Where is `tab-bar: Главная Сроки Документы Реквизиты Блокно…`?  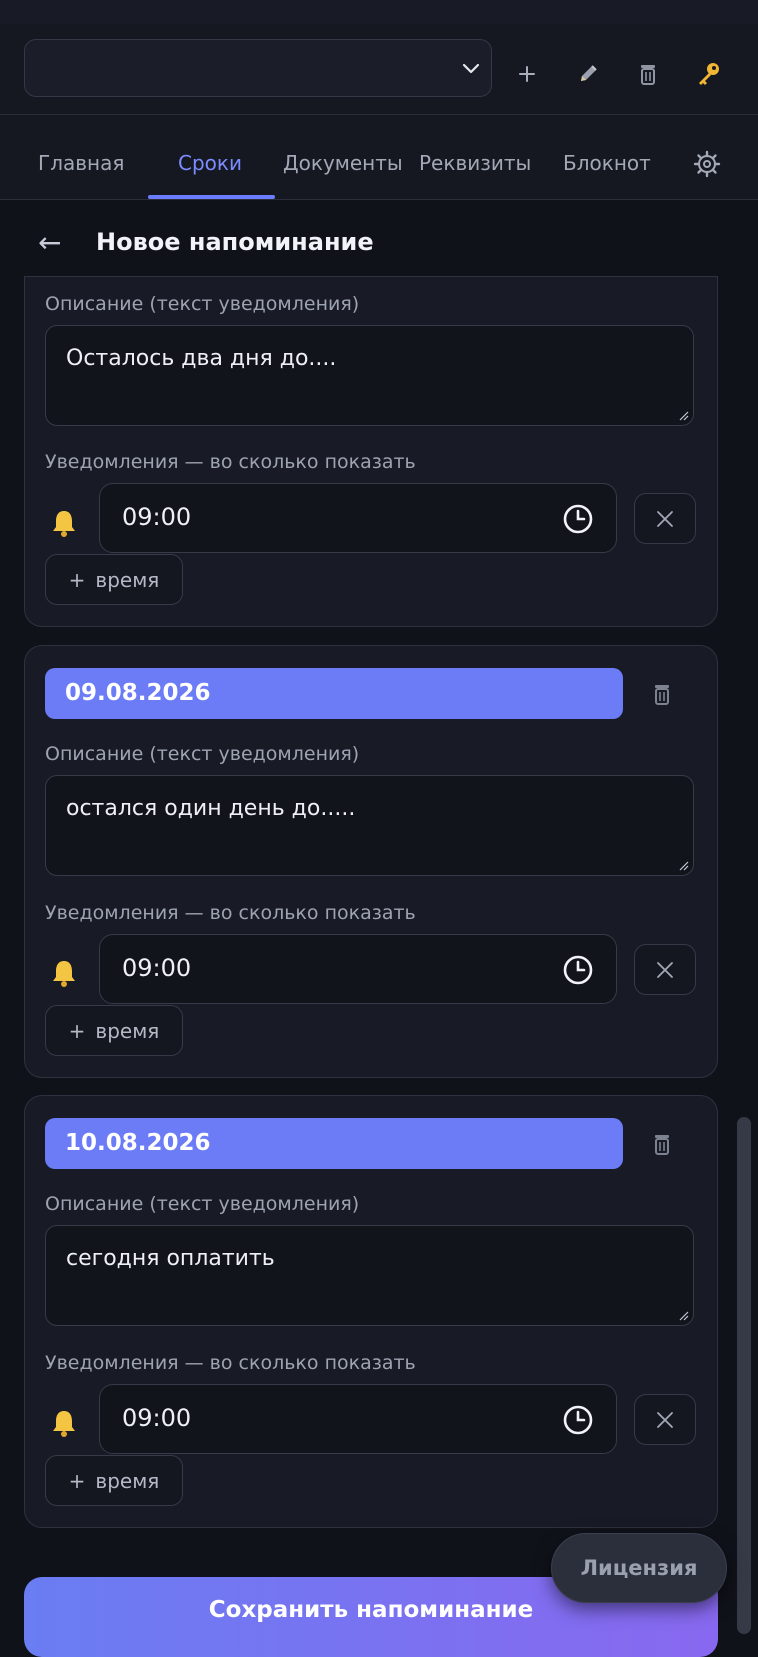 tab-bar: Главная Сроки Документы Реквизиты Блокно… is located at coordinates (379, 157).